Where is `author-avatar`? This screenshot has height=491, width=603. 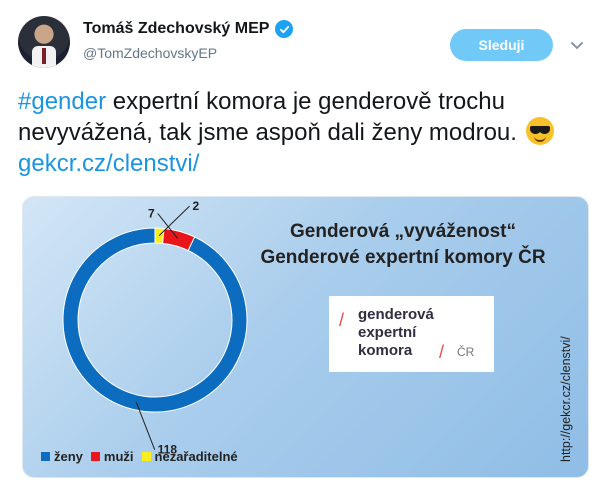
author-avatar is located at coordinates (44, 42).